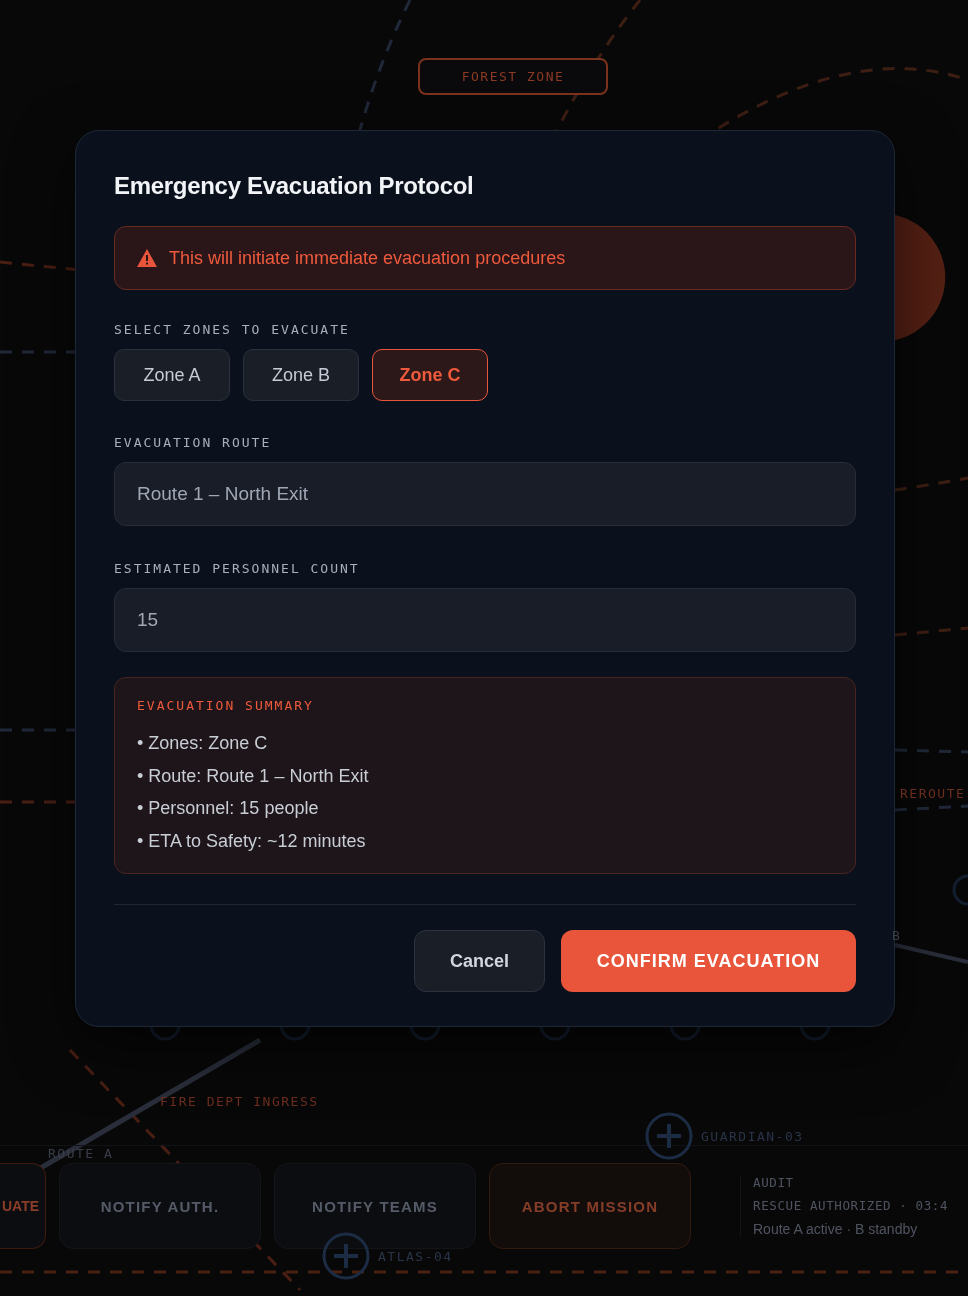 This screenshot has width=968, height=1296. What do you see at coordinates (836, 1229) in the screenshot?
I see `audit-note: Route A active · B standby` at bounding box center [836, 1229].